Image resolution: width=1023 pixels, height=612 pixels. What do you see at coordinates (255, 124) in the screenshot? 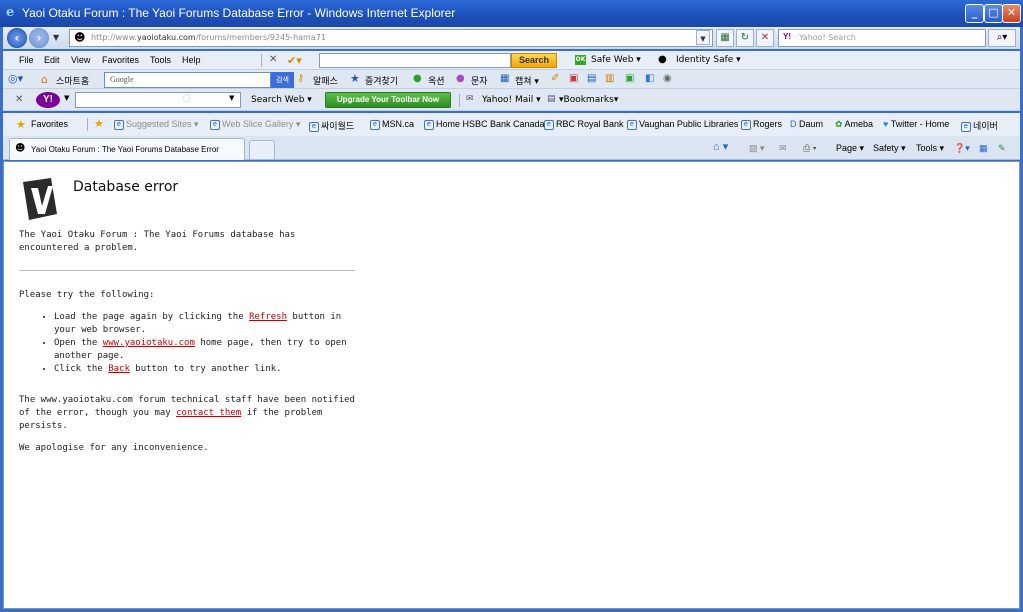
I see `fav-web-slice-gallery: e Web Slice Gallery ▾` at bounding box center [255, 124].